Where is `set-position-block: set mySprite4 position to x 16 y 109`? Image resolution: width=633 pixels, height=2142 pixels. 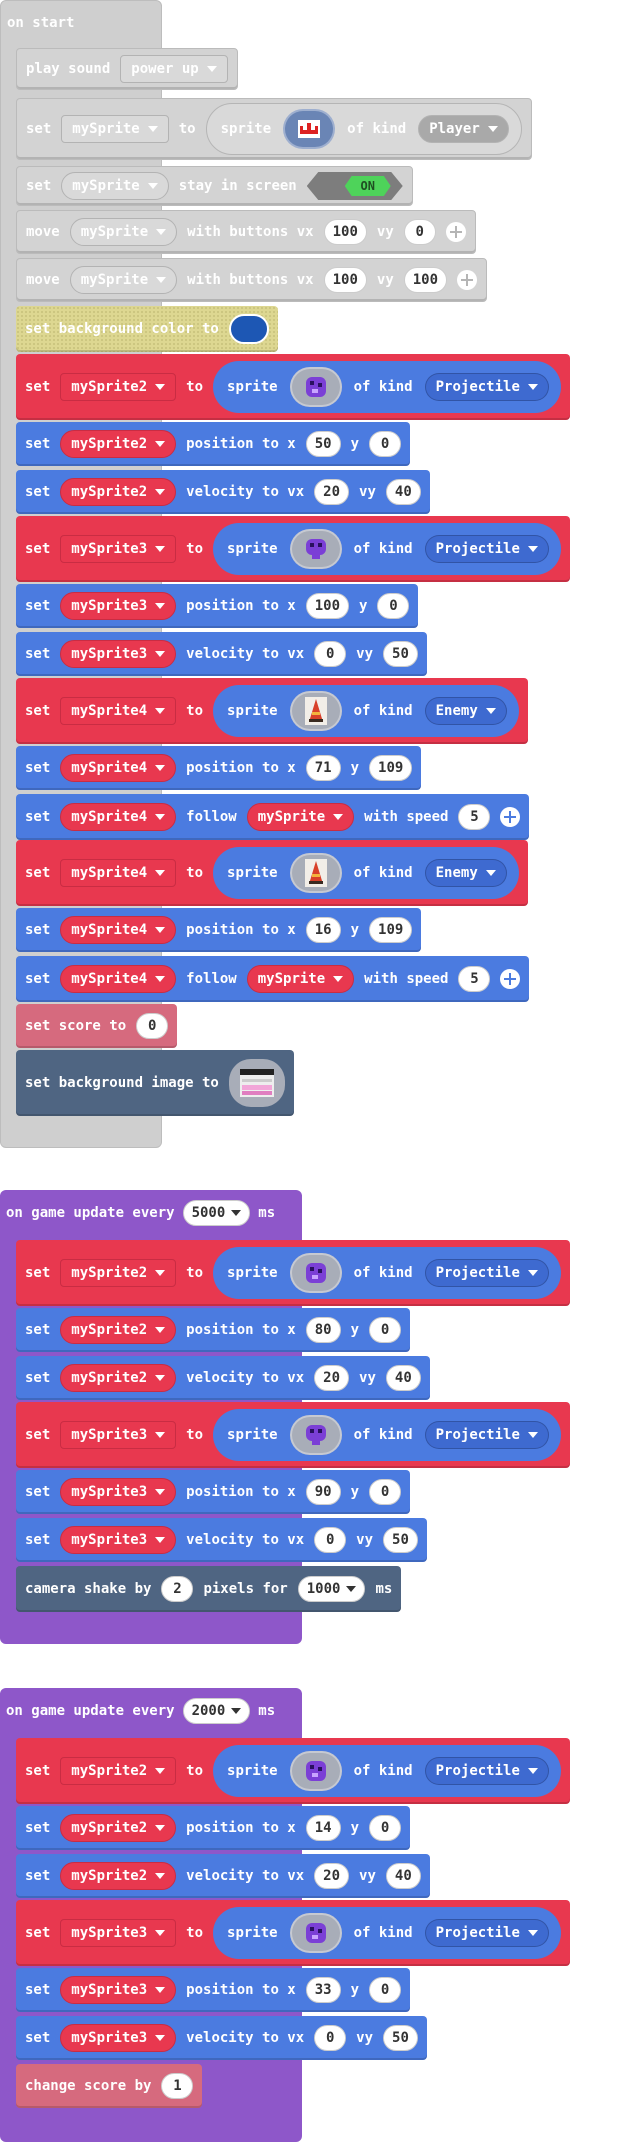 set-position-block: set mySprite4 position to x 16 y 109 is located at coordinates (219, 930).